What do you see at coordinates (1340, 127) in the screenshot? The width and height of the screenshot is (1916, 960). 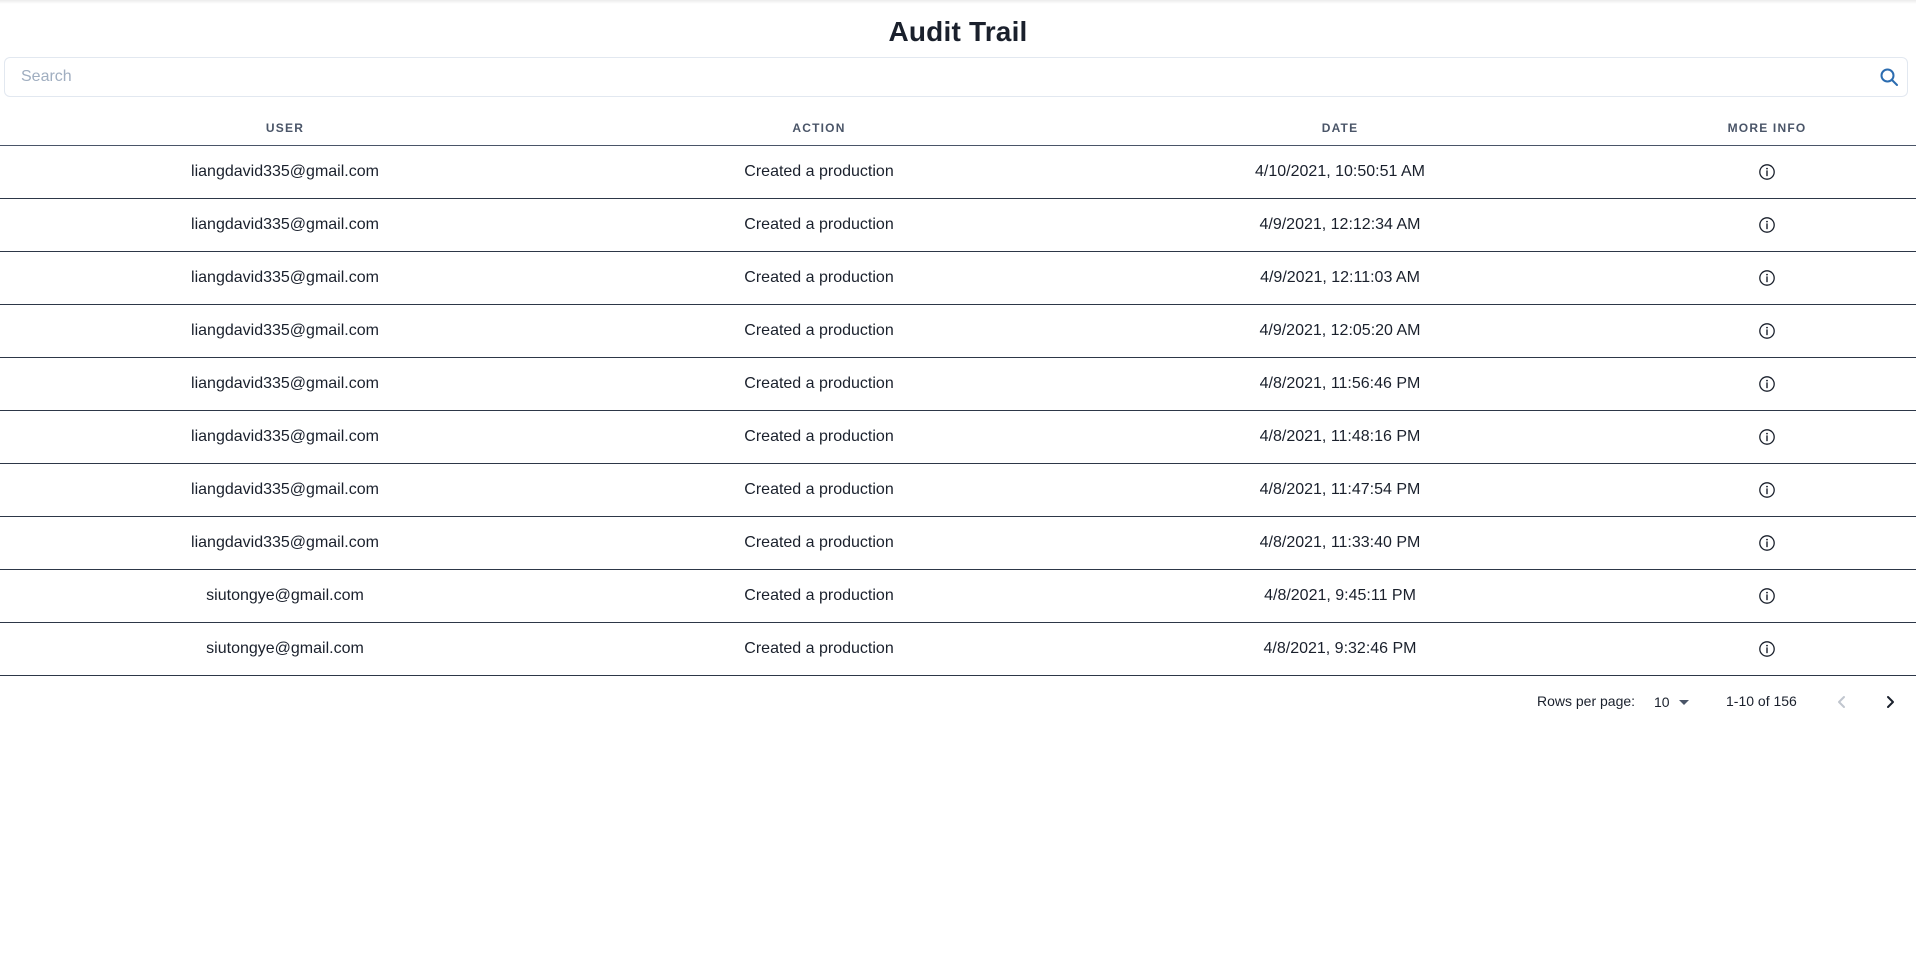 I see `column-header-date: DATE` at bounding box center [1340, 127].